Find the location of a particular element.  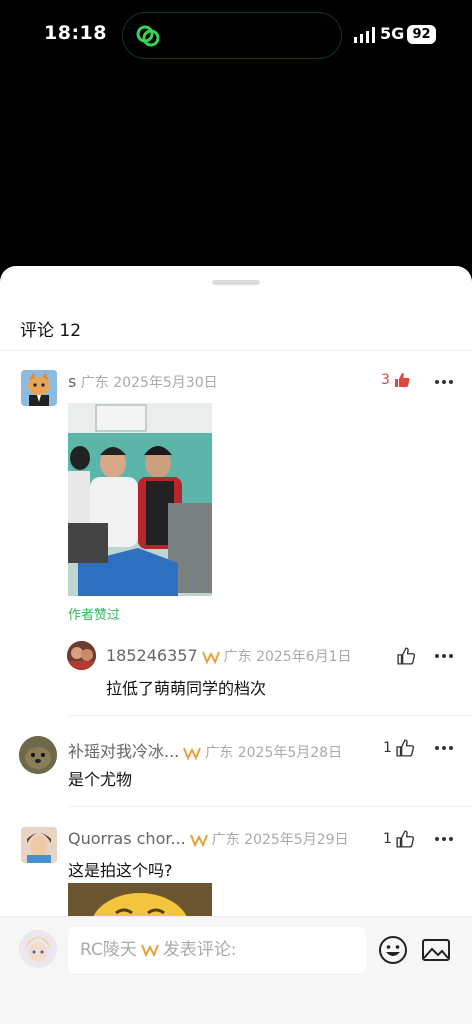

reply-date: 2025年6月1日 is located at coordinates (304, 657).